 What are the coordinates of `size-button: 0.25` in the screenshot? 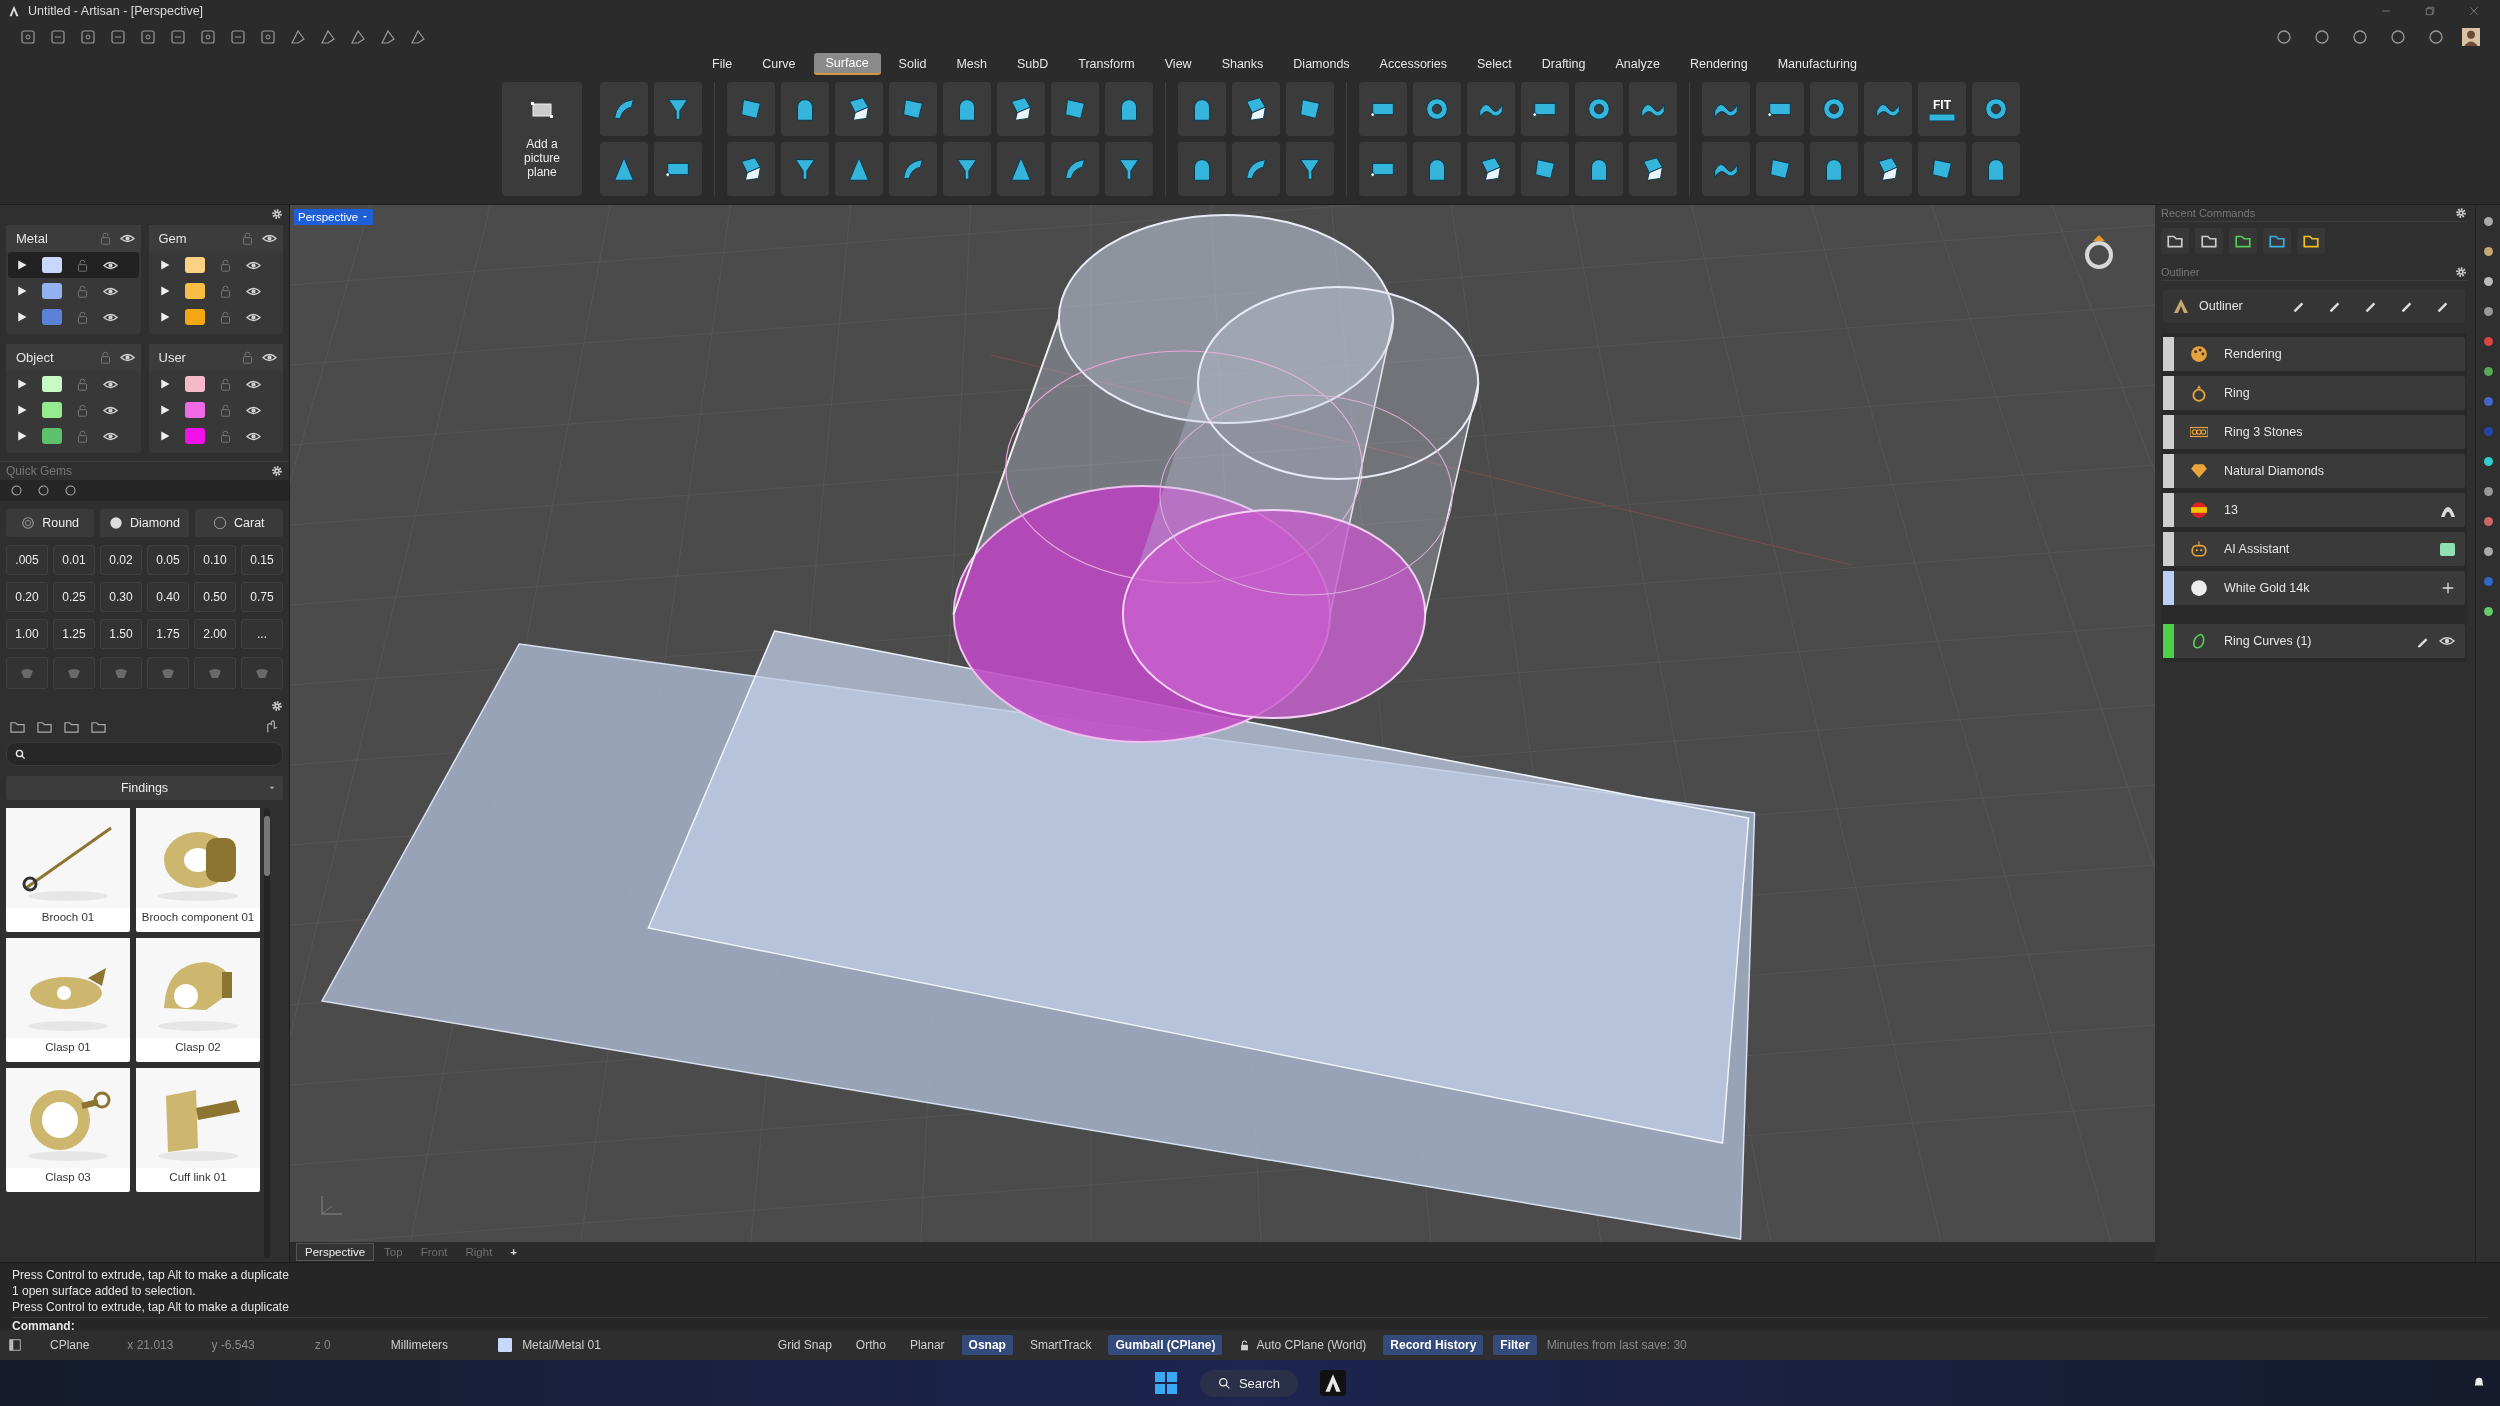 It's located at (74, 597).